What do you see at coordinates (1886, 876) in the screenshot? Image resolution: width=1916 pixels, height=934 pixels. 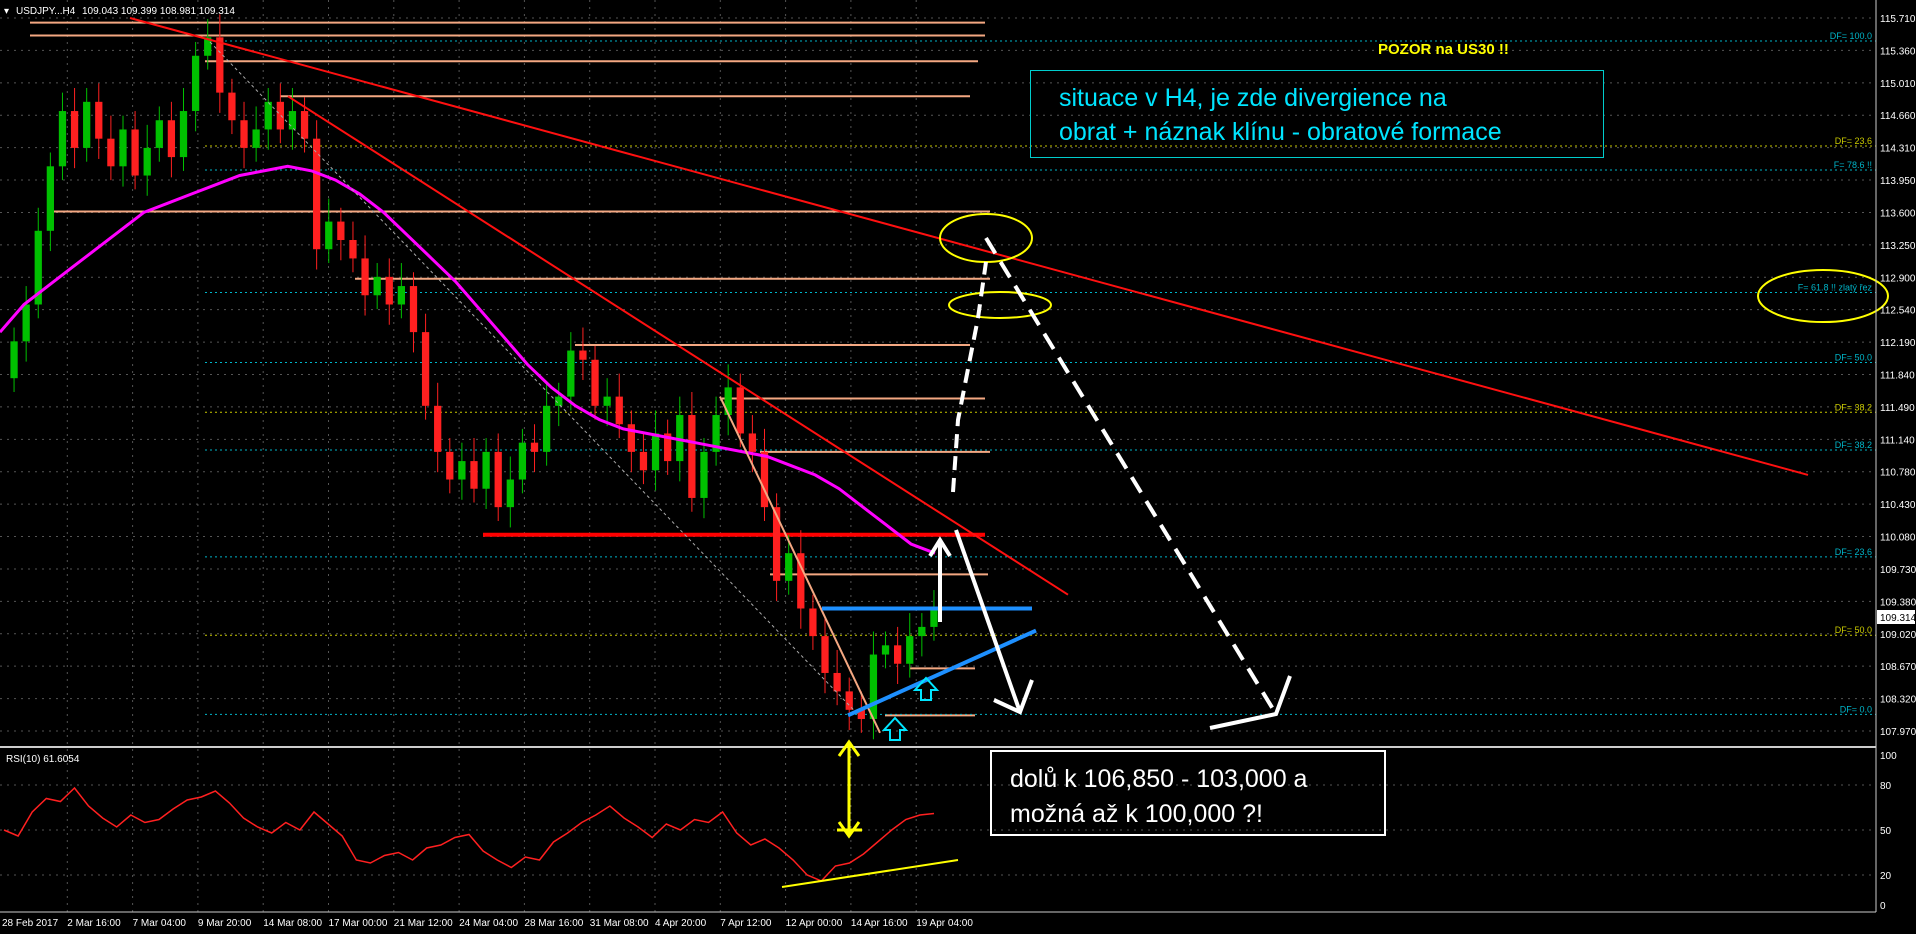 I see `rsi-tick: 20` at bounding box center [1886, 876].